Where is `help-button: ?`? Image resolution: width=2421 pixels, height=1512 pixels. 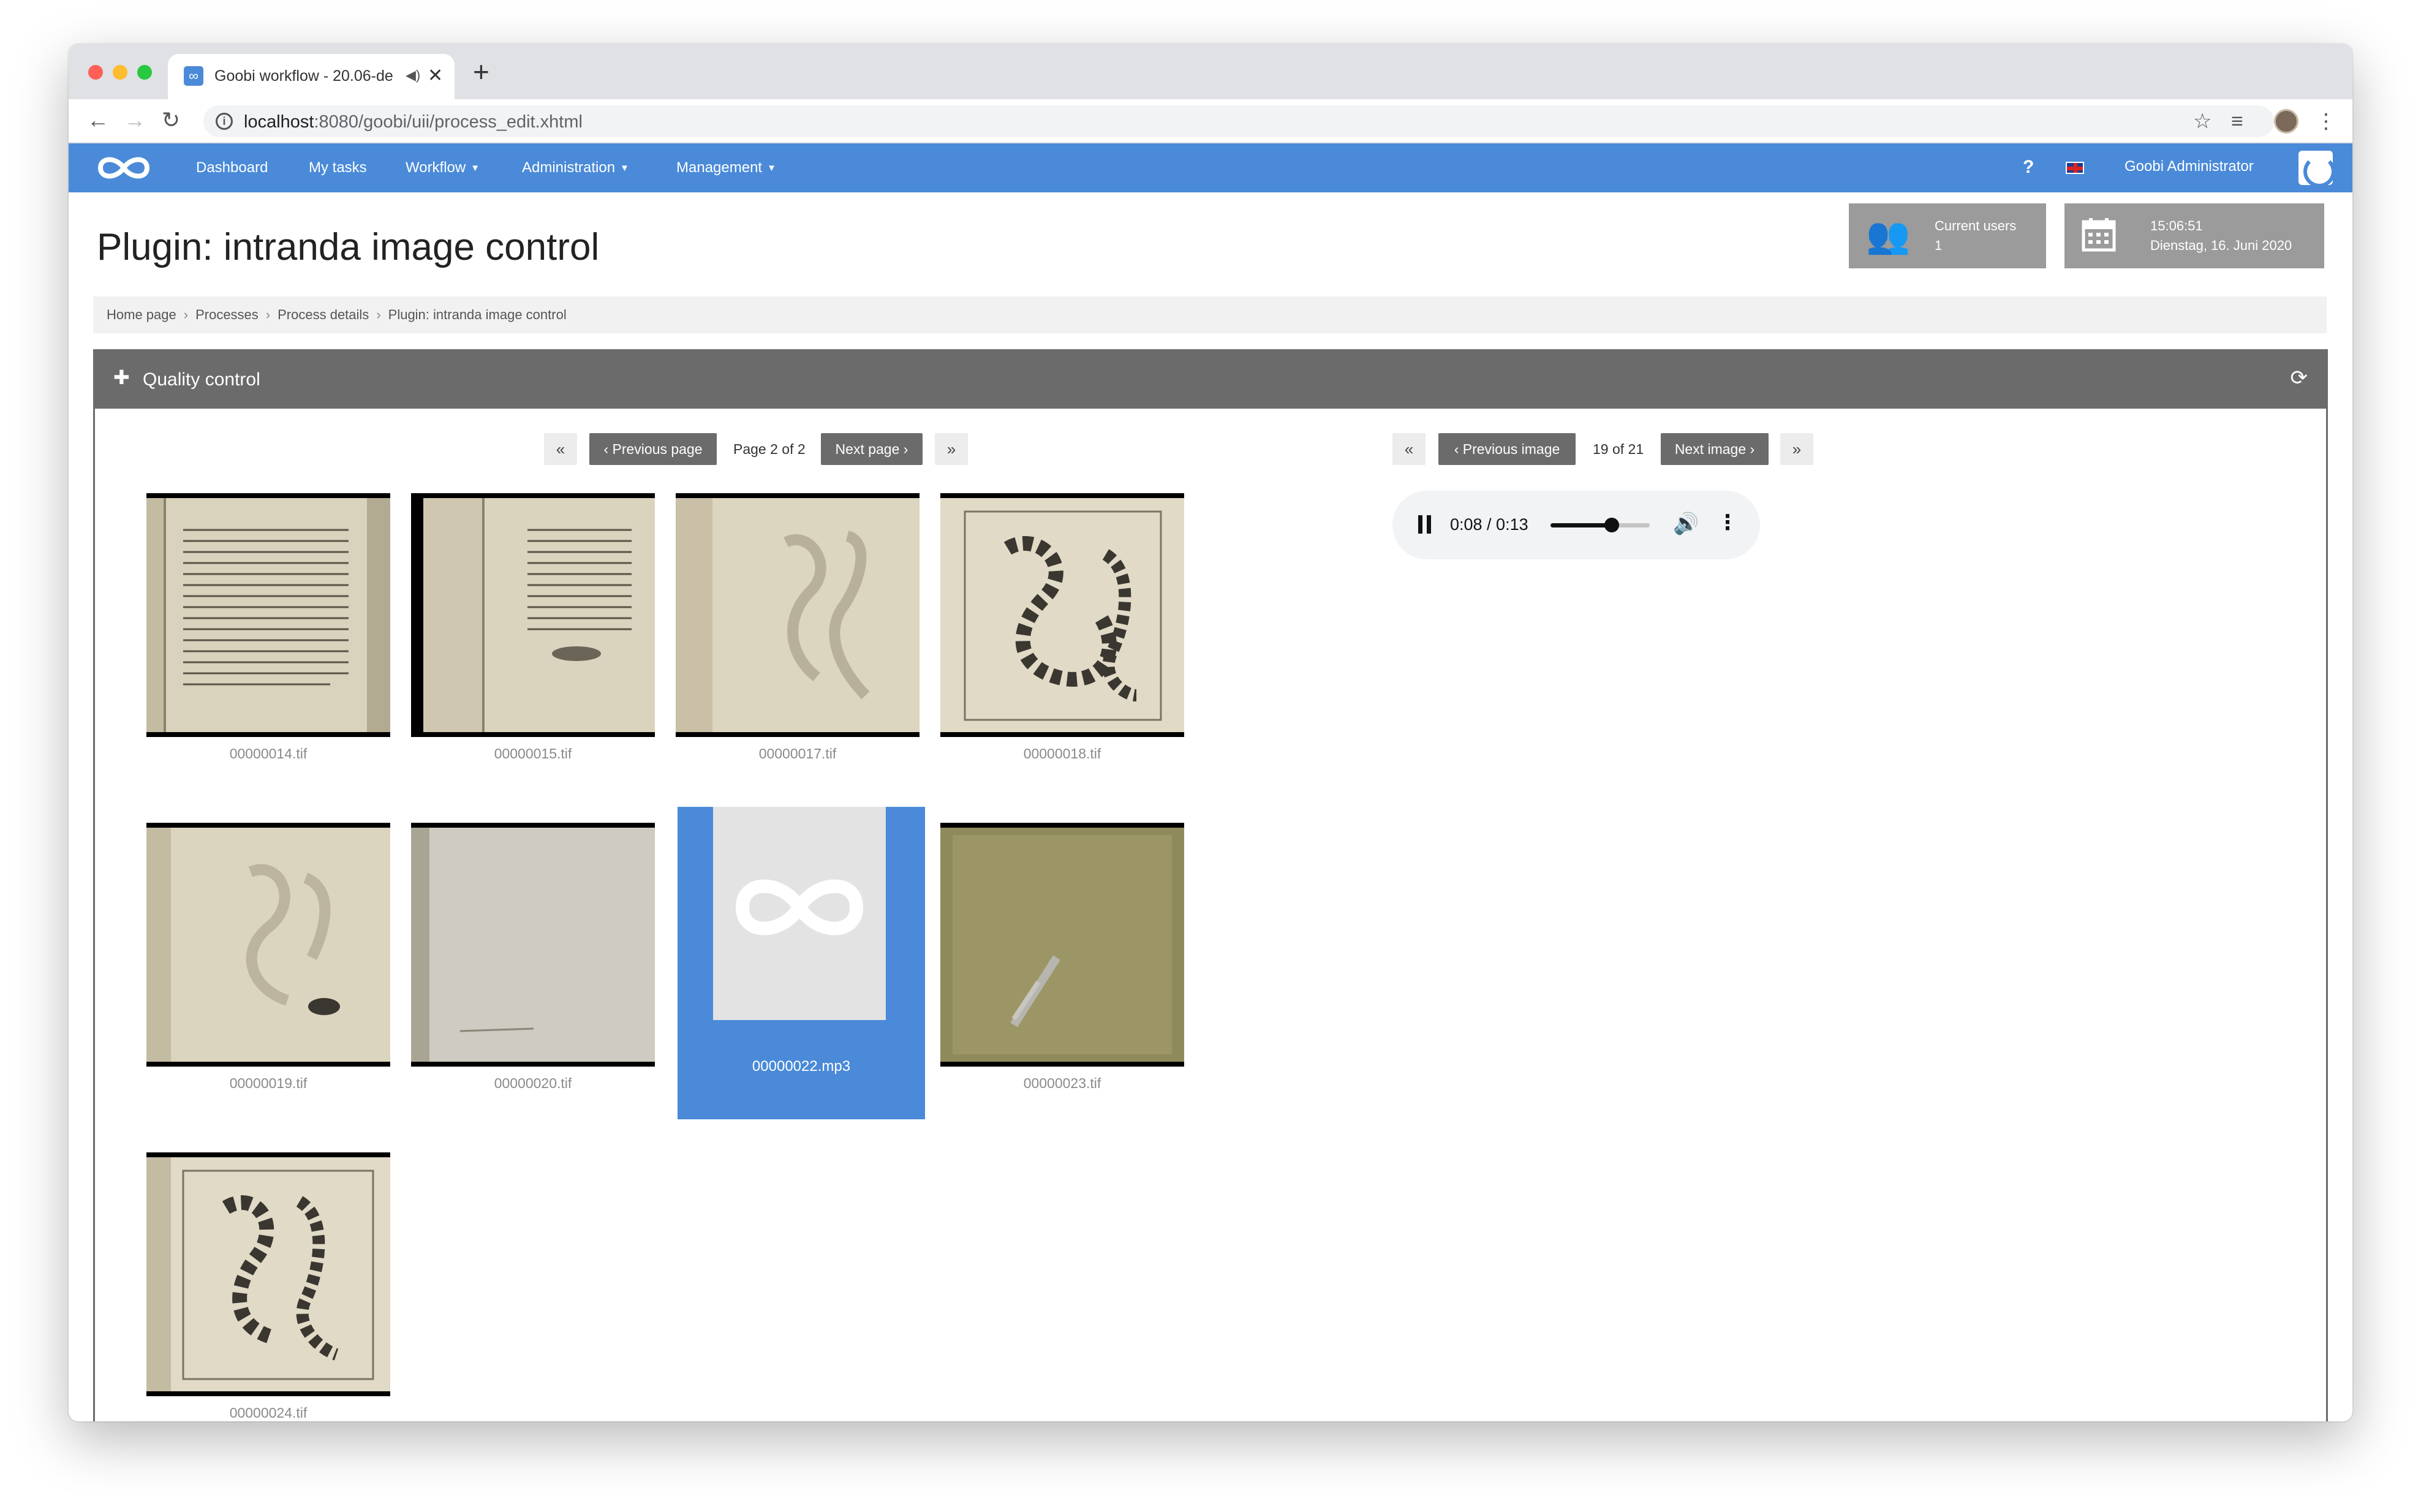
help-button: ? is located at coordinates (2028, 168).